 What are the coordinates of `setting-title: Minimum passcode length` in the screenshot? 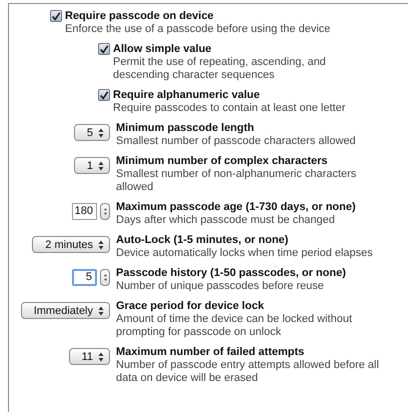 It's located at (186, 128).